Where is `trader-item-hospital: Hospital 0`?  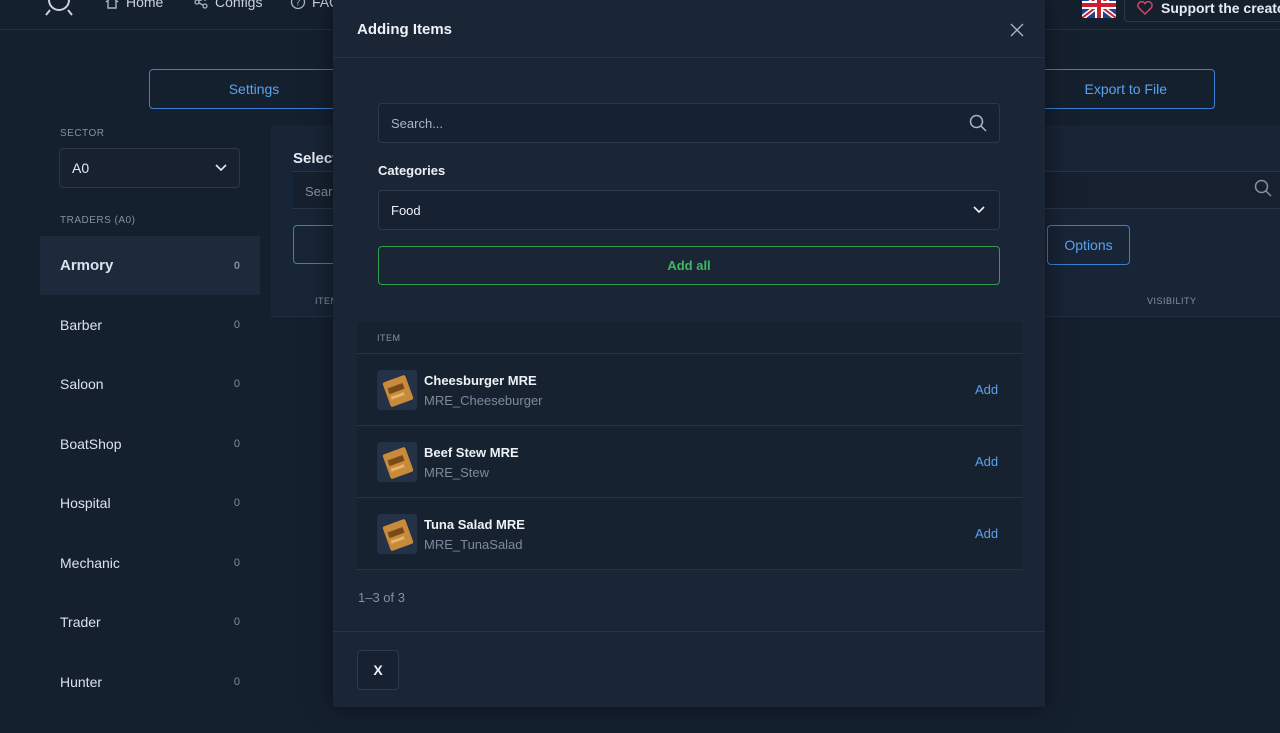 trader-item-hospital: Hospital 0 is located at coordinates (150, 502).